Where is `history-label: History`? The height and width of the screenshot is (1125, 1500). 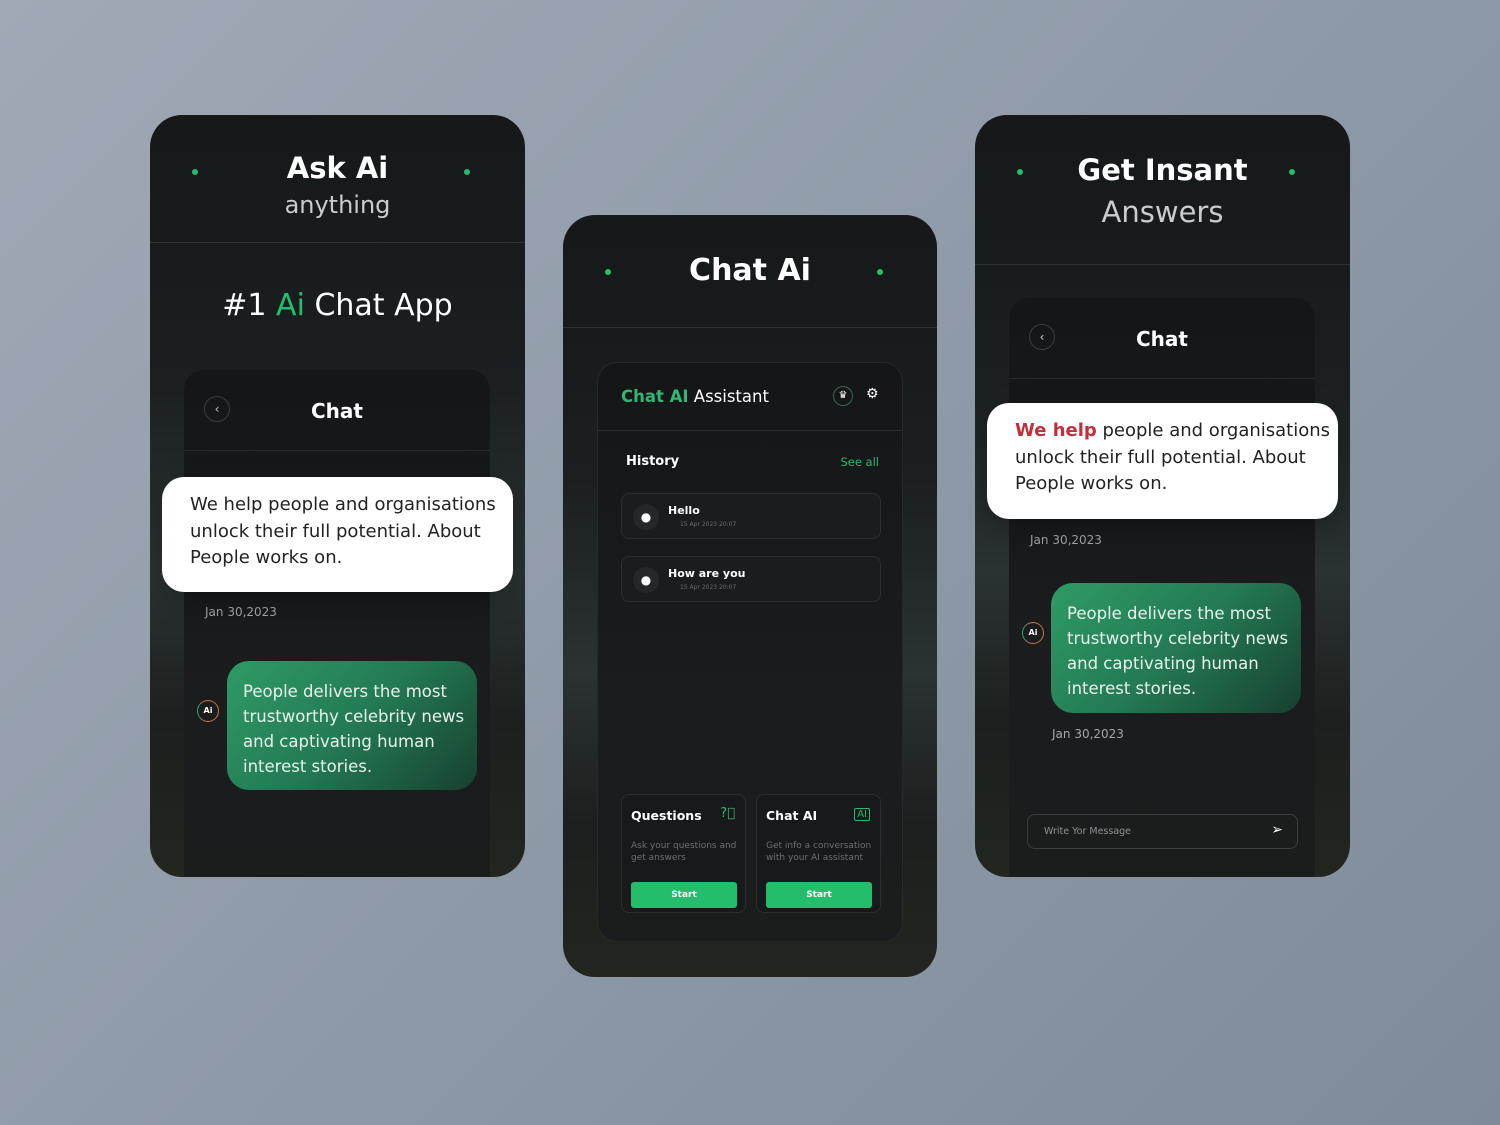
history-label: History is located at coordinates (653, 461).